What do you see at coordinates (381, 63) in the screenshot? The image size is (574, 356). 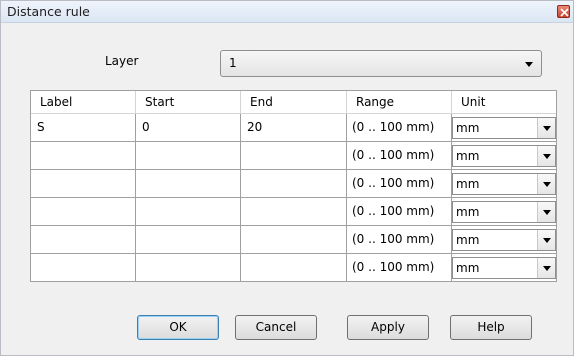 I see `layer-select: 1` at bounding box center [381, 63].